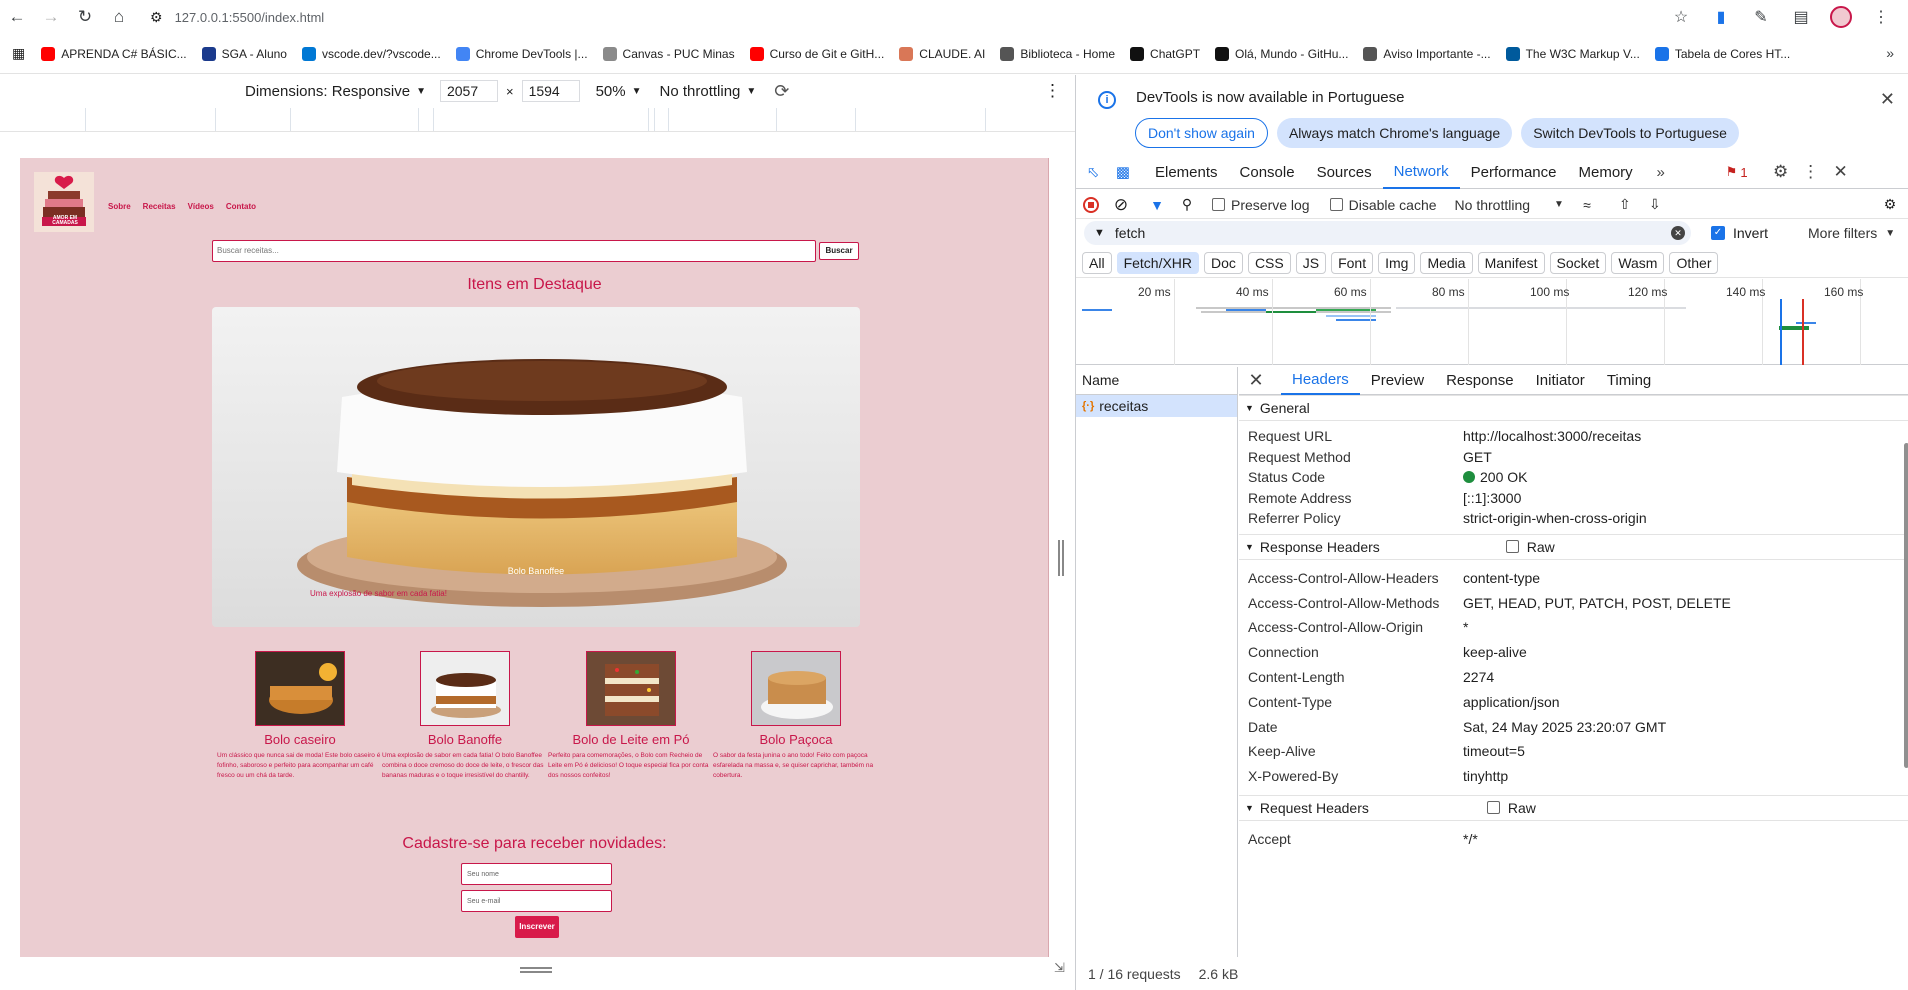 This screenshot has width=1908, height=990. I want to click on type-filter-wasm: Wasm, so click(1638, 262).